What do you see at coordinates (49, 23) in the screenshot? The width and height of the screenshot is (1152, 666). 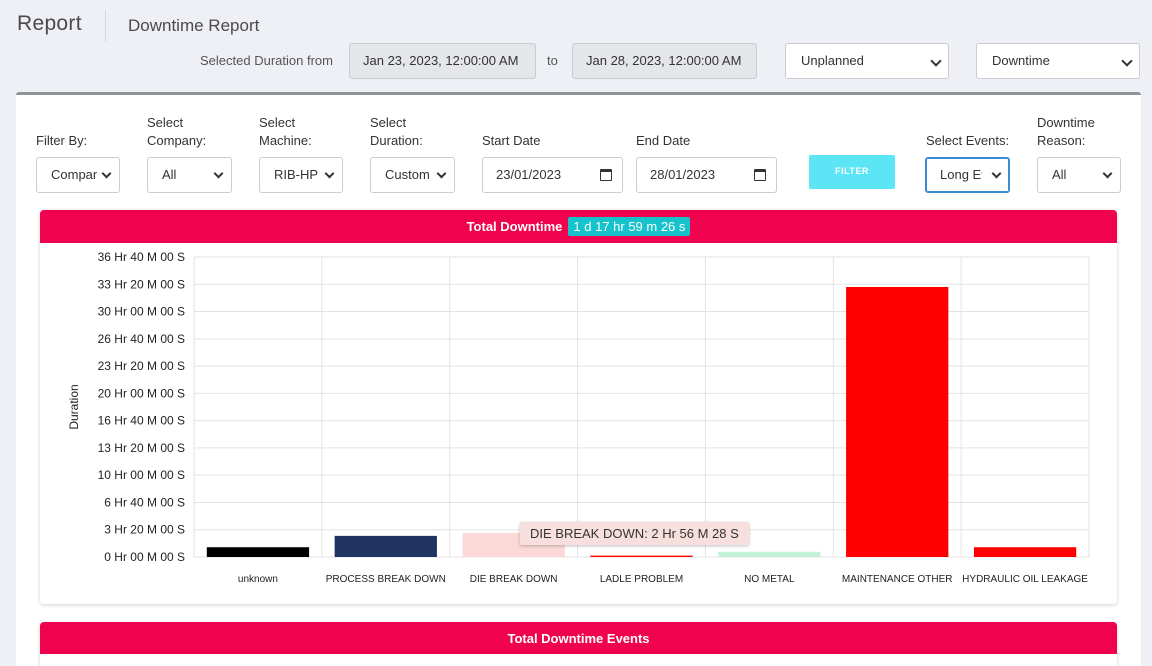 I see `page-title: Report` at bounding box center [49, 23].